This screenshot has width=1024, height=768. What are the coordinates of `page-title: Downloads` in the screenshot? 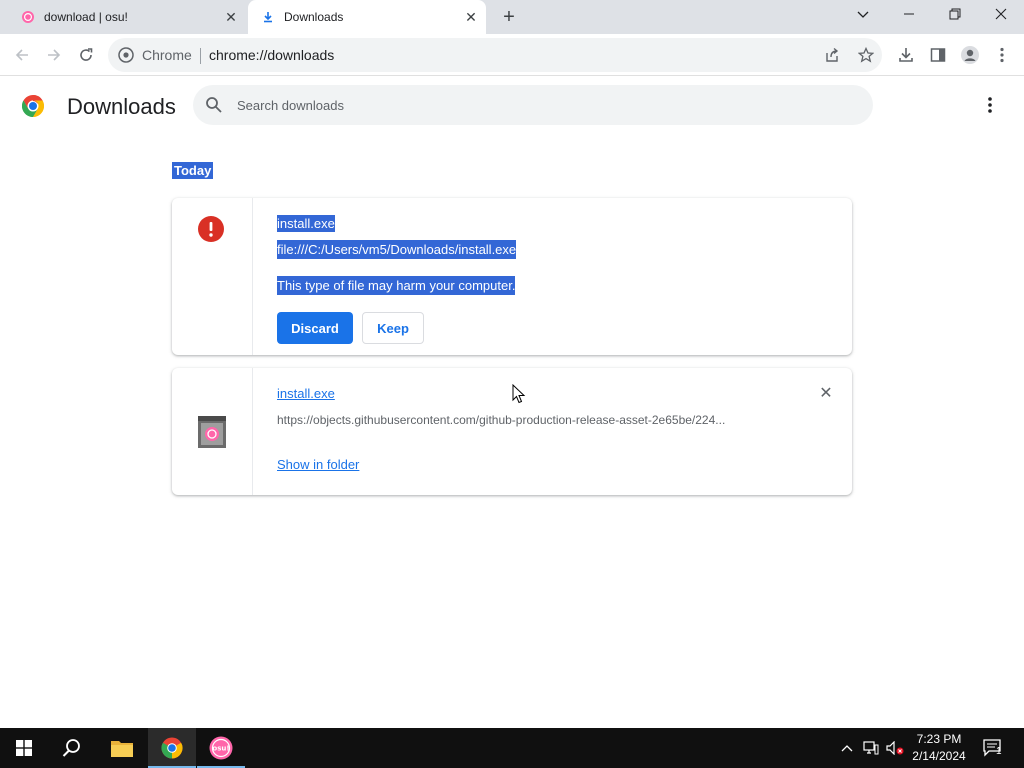 It's located at (121, 106).